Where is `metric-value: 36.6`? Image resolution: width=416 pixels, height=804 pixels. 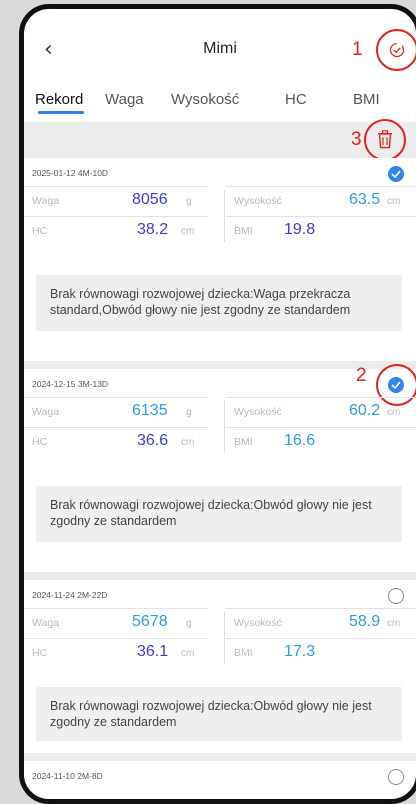
metric-value: 36.6 is located at coordinates (153, 440).